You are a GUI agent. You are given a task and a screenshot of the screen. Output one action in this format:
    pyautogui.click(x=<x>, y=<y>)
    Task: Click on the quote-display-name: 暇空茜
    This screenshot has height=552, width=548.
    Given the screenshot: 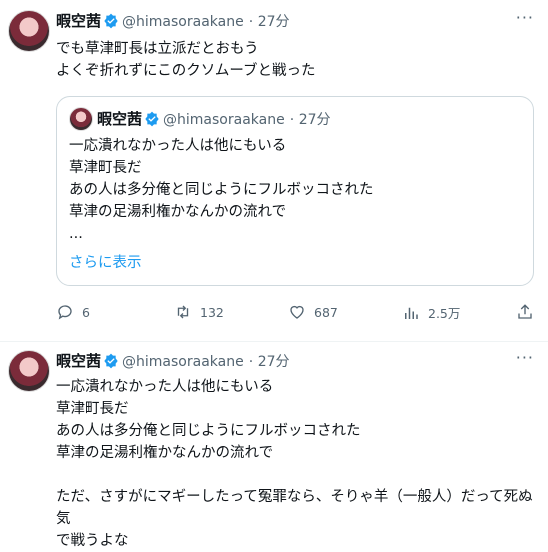 What is the action you would take?
    pyautogui.click(x=120, y=119)
    